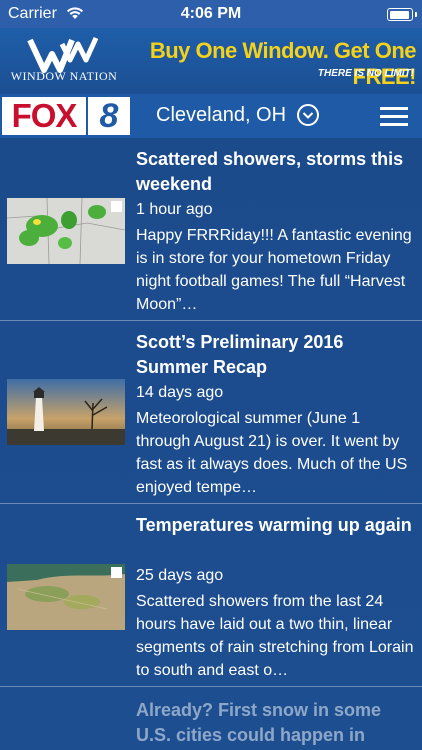  I want to click on article-age: 25 days ago, so click(180, 575).